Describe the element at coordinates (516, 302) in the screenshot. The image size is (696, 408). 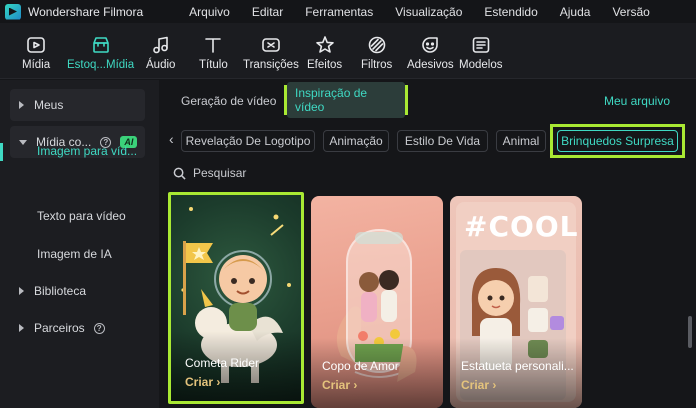
I see `template-card-estatueta: #COOL Estatueta personali... Criar ›` at that location.